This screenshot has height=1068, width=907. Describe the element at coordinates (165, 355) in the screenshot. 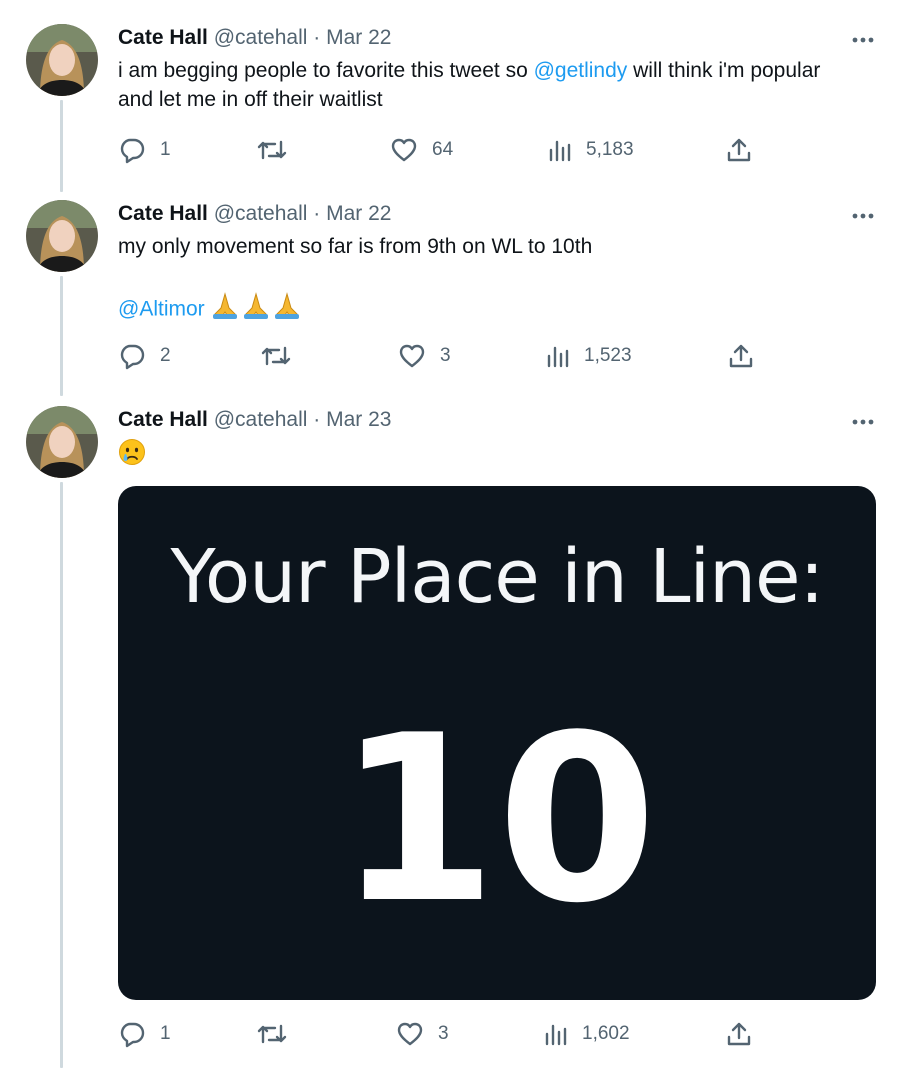

I see `reply-count: 2` at that location.